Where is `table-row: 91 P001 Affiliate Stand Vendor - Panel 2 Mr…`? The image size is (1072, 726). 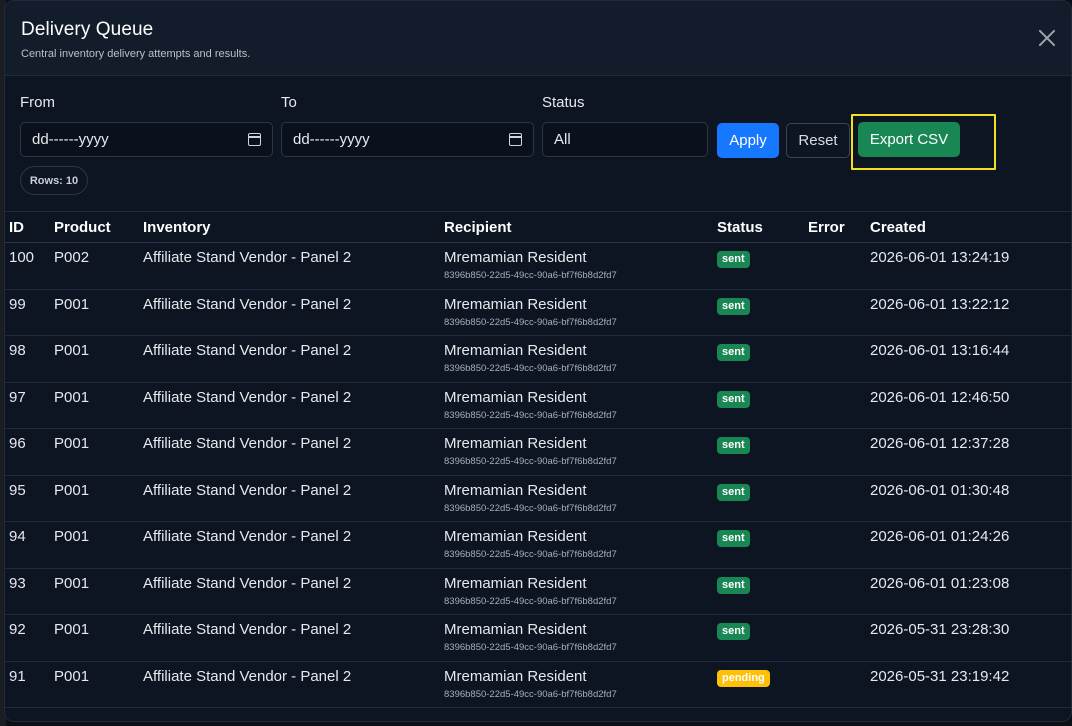
table-row: 91 P001 Affiliate Stand Vendor - Panel 2 Mr… is located at coordinates (538, 684).